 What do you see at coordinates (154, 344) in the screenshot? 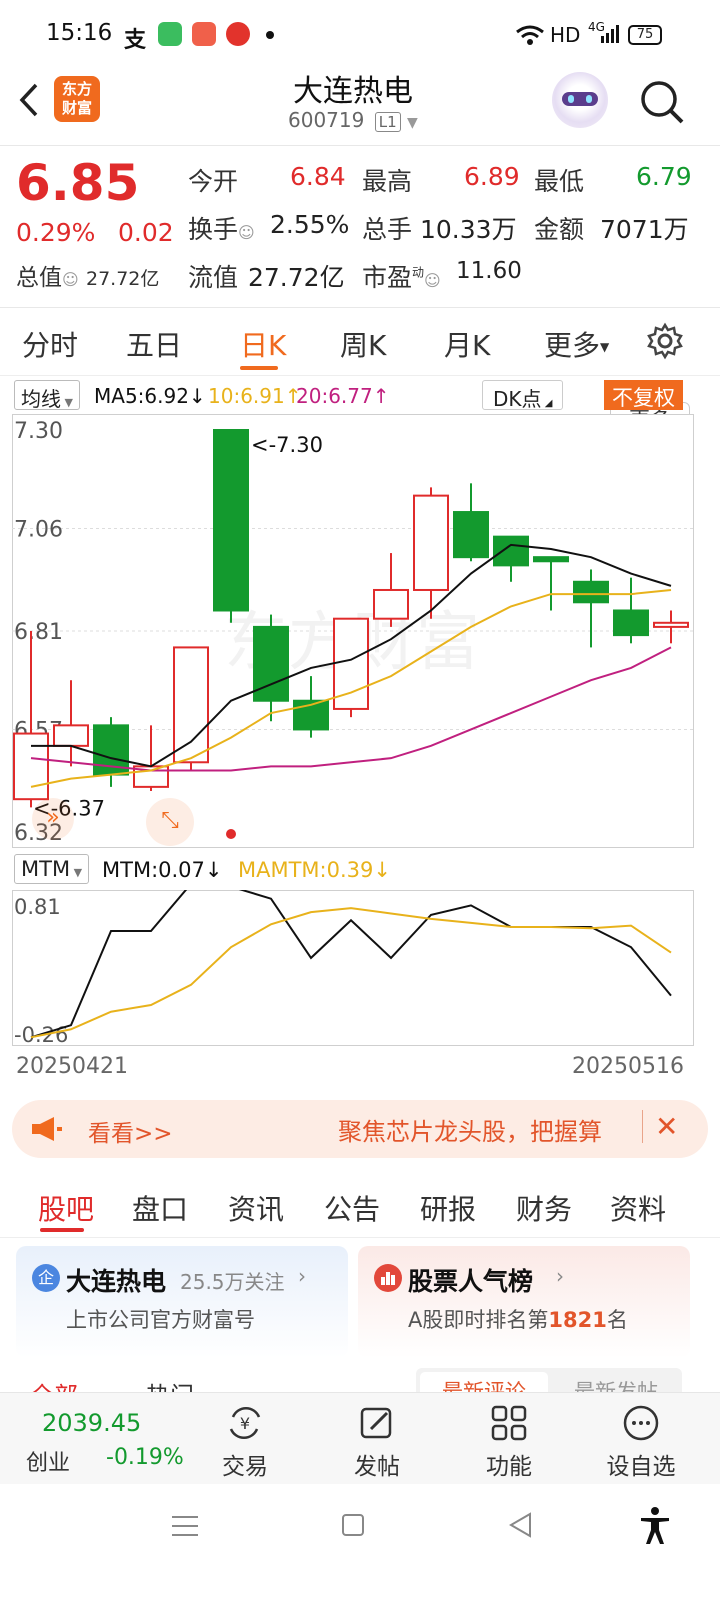
I see `tab-five-day: 五日` at bounding box center [154, 344].